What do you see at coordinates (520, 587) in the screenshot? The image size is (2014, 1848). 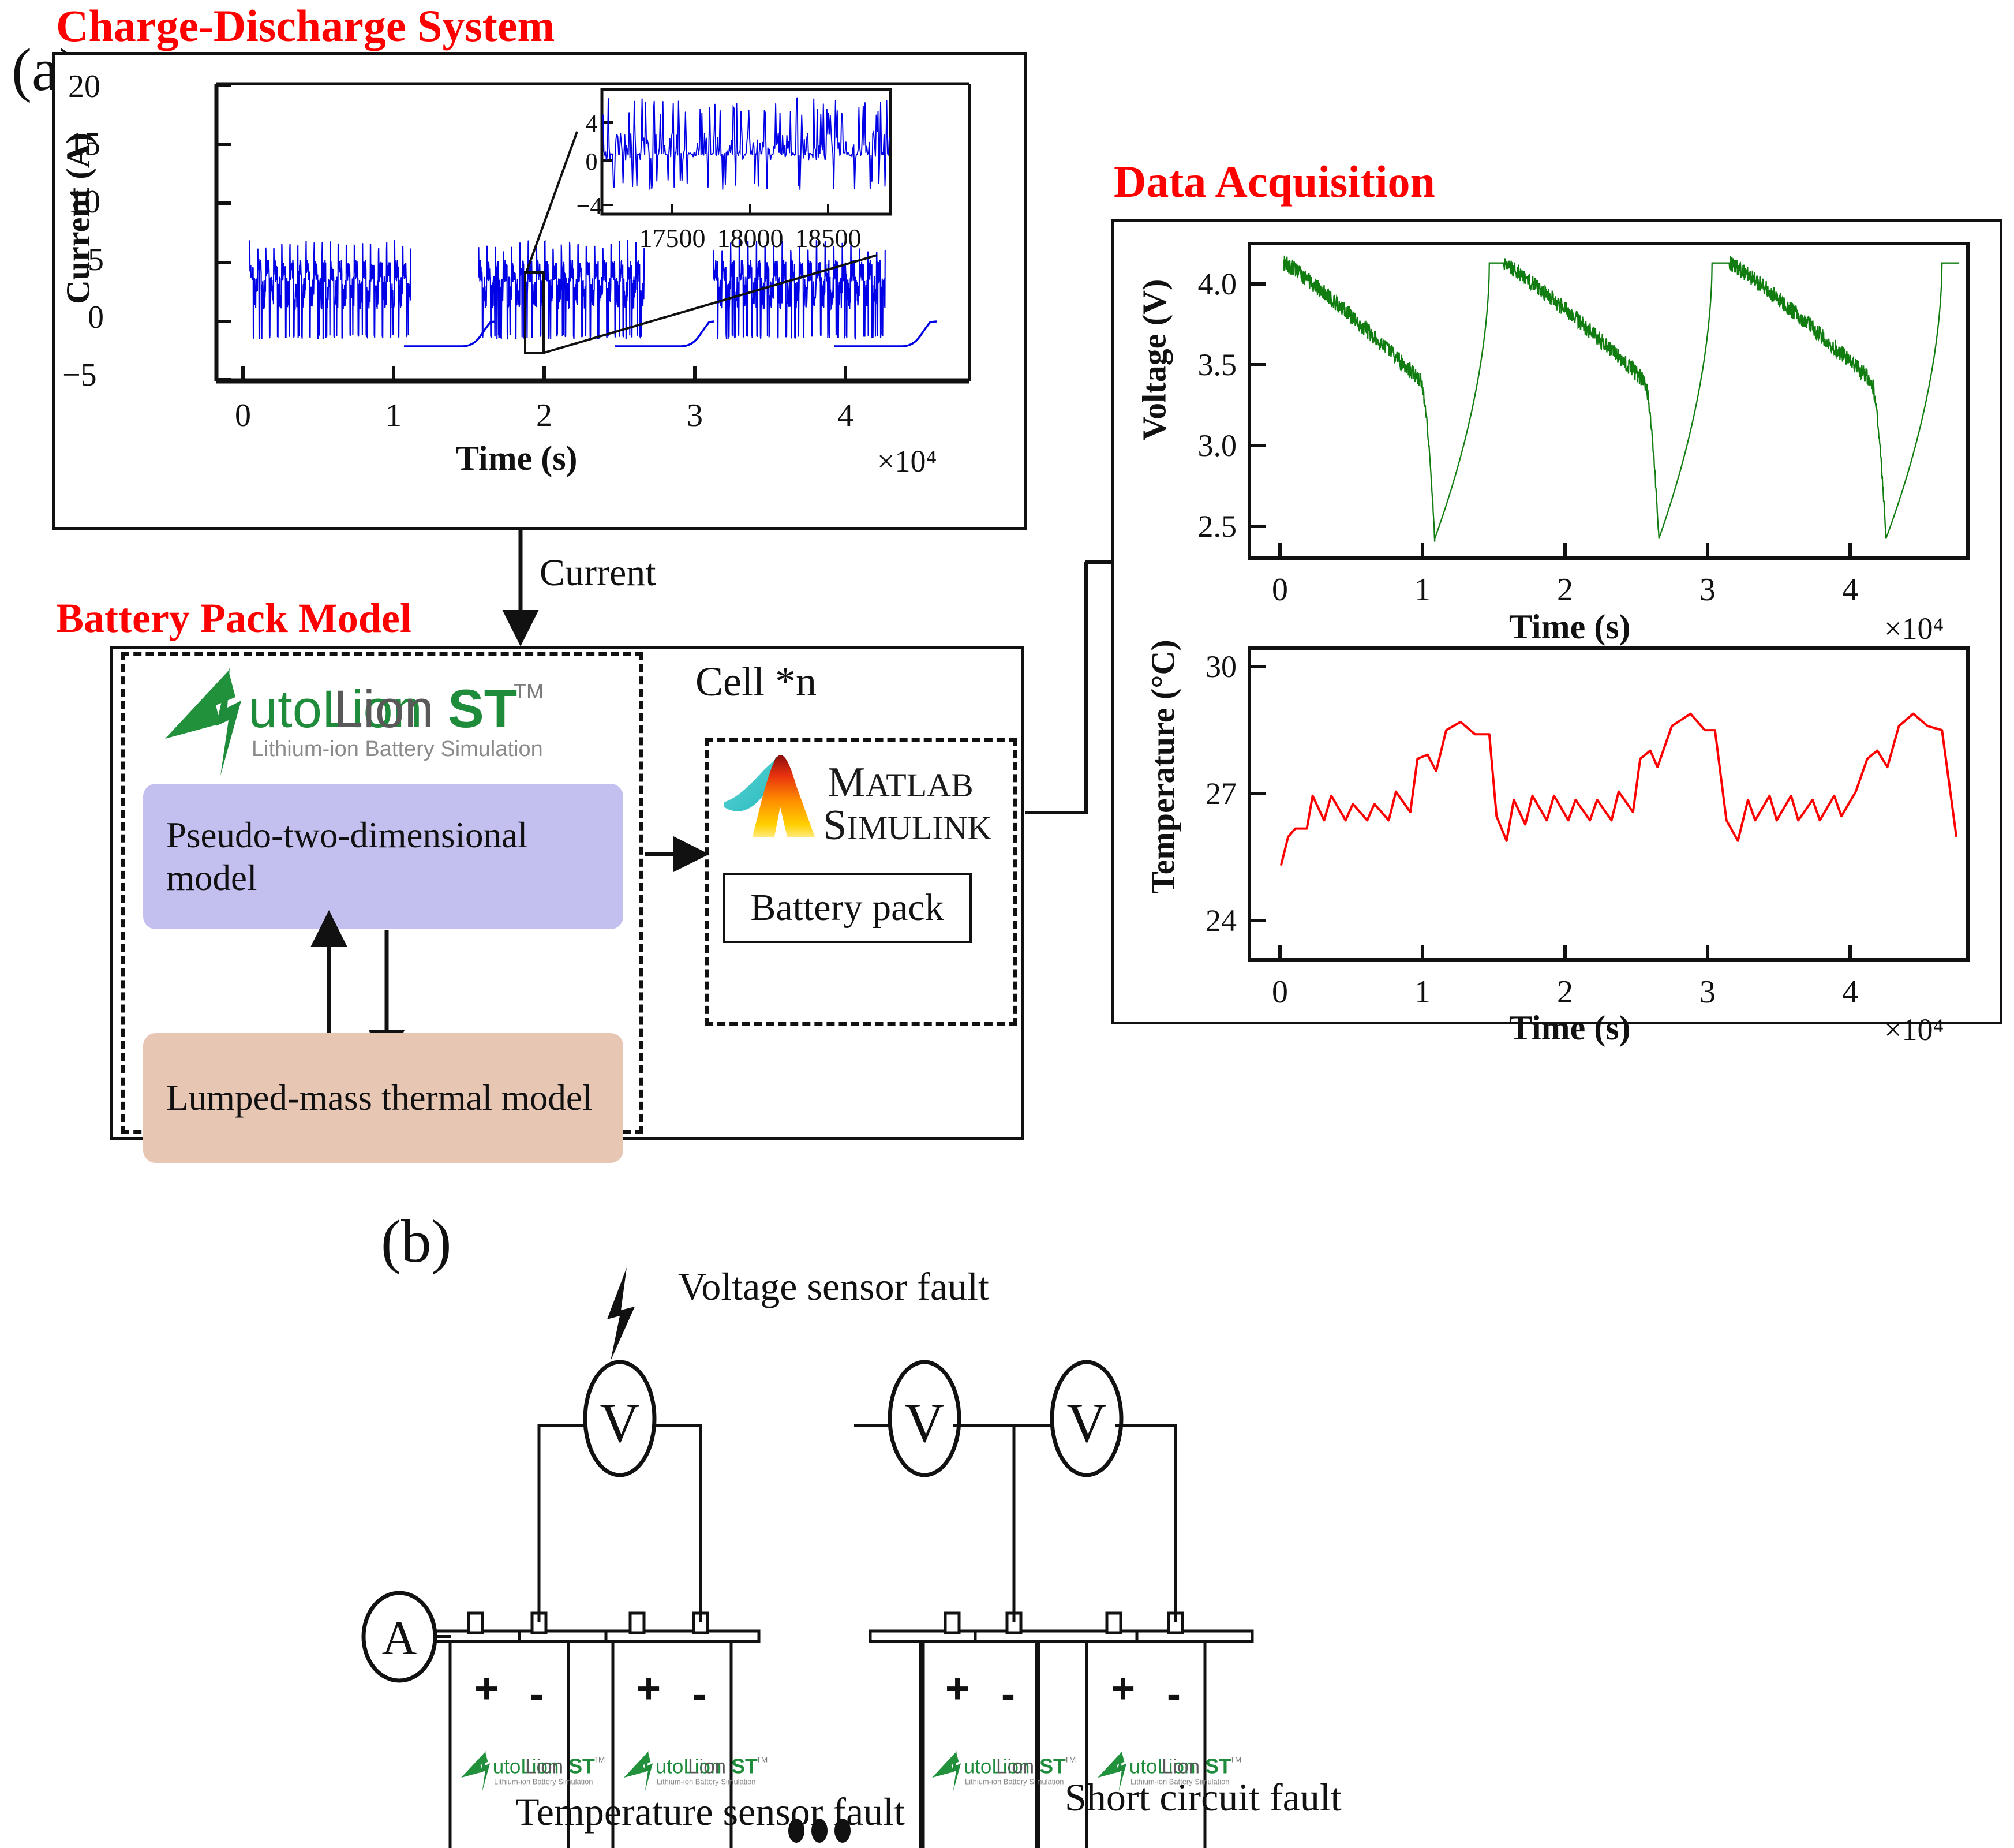 I see `current-flow-arrow` at bounding box center [520, 587].